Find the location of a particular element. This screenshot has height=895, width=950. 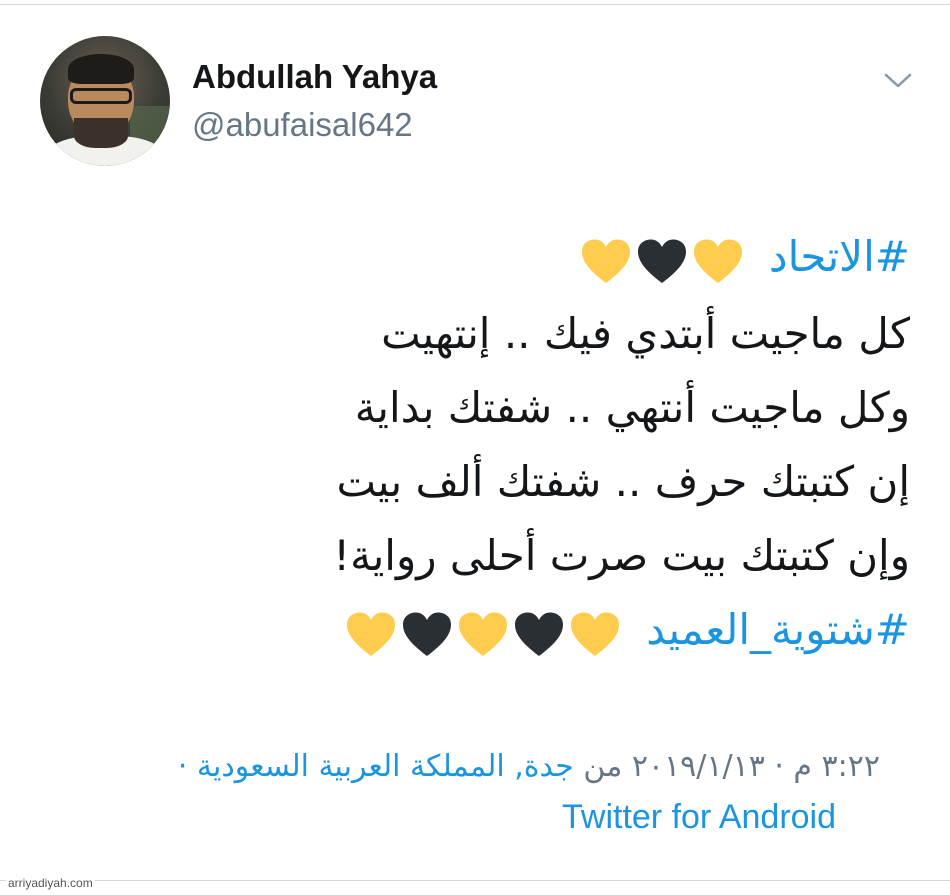

tweet-line: كل ماجيت أبتدي فيك .. إنتهيت is located at coordinates (645, 333).